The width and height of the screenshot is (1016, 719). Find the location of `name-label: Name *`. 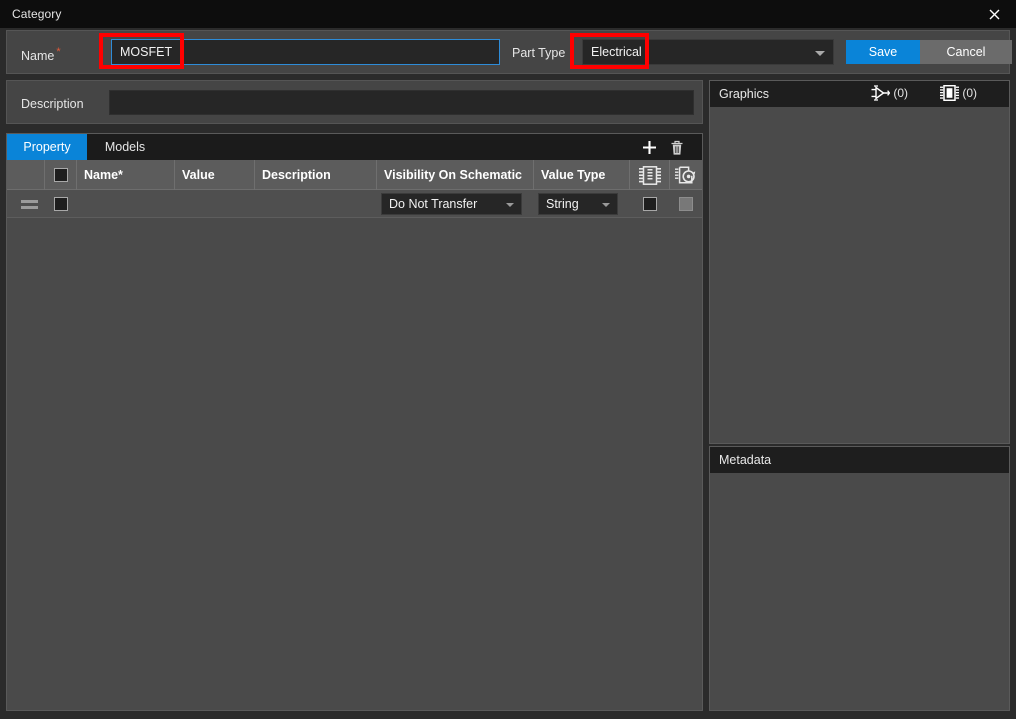

name-label: Name * is located at coordinates (41, 54).